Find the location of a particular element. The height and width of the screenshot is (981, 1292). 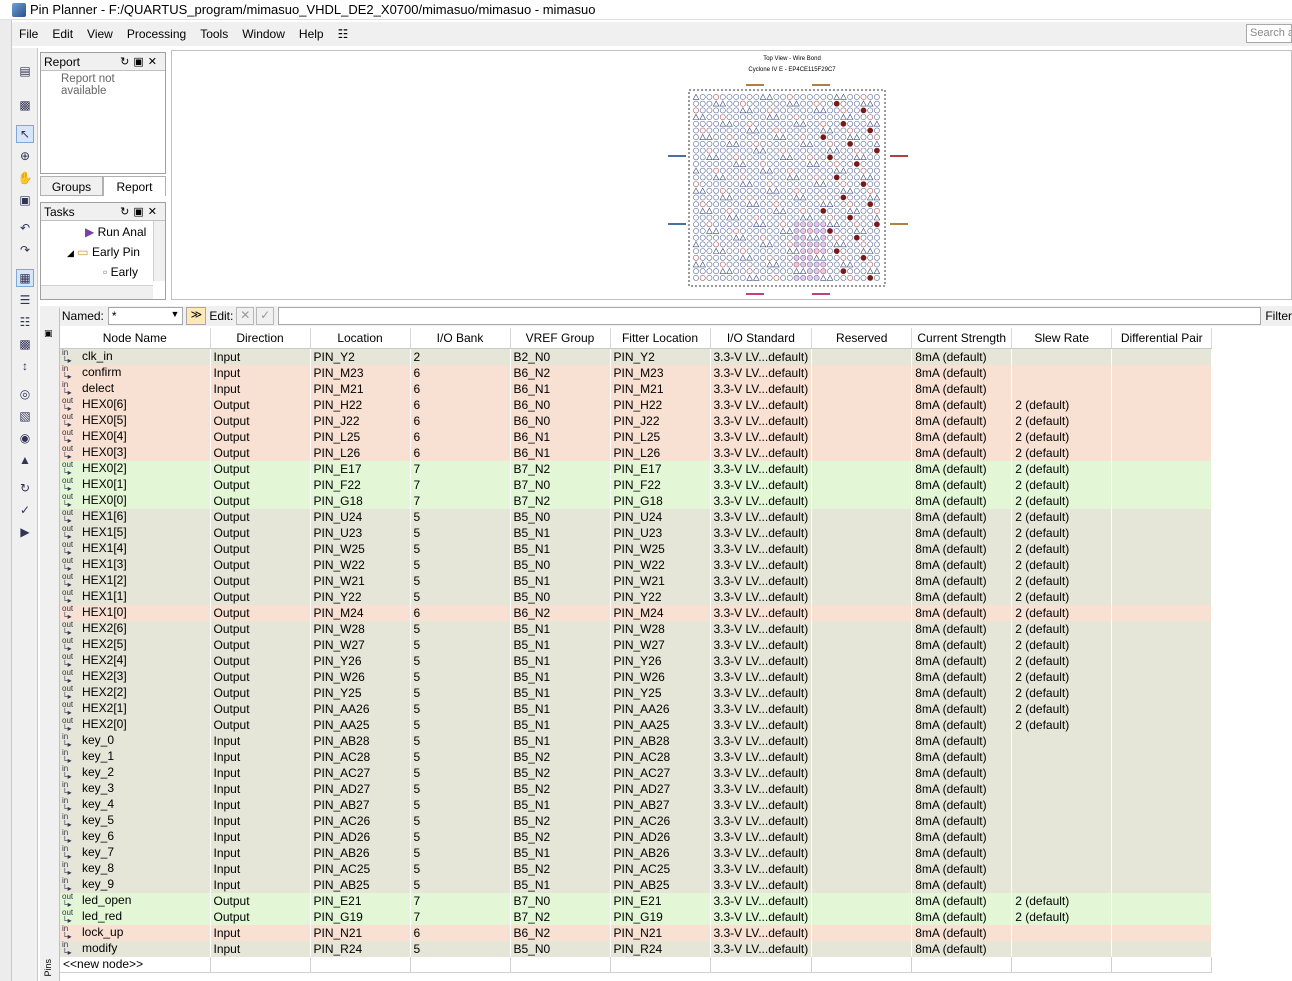

cell-node-name: in └▸ key_7 is located at coordinates (135, 852).